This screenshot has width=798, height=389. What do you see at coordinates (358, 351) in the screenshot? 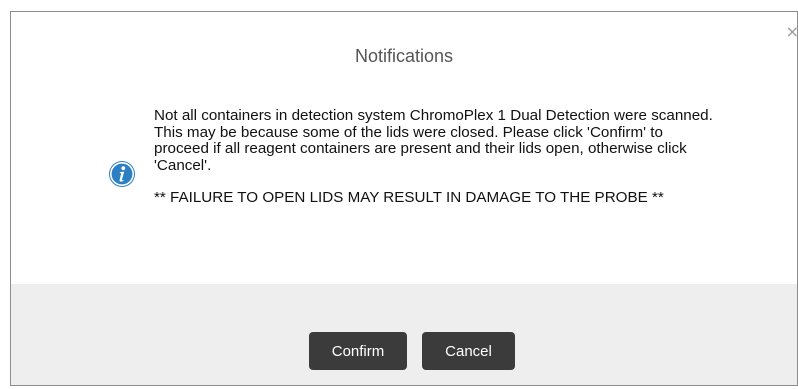
I see `confirm-button: Confirm` at bounding box center [358, 351].